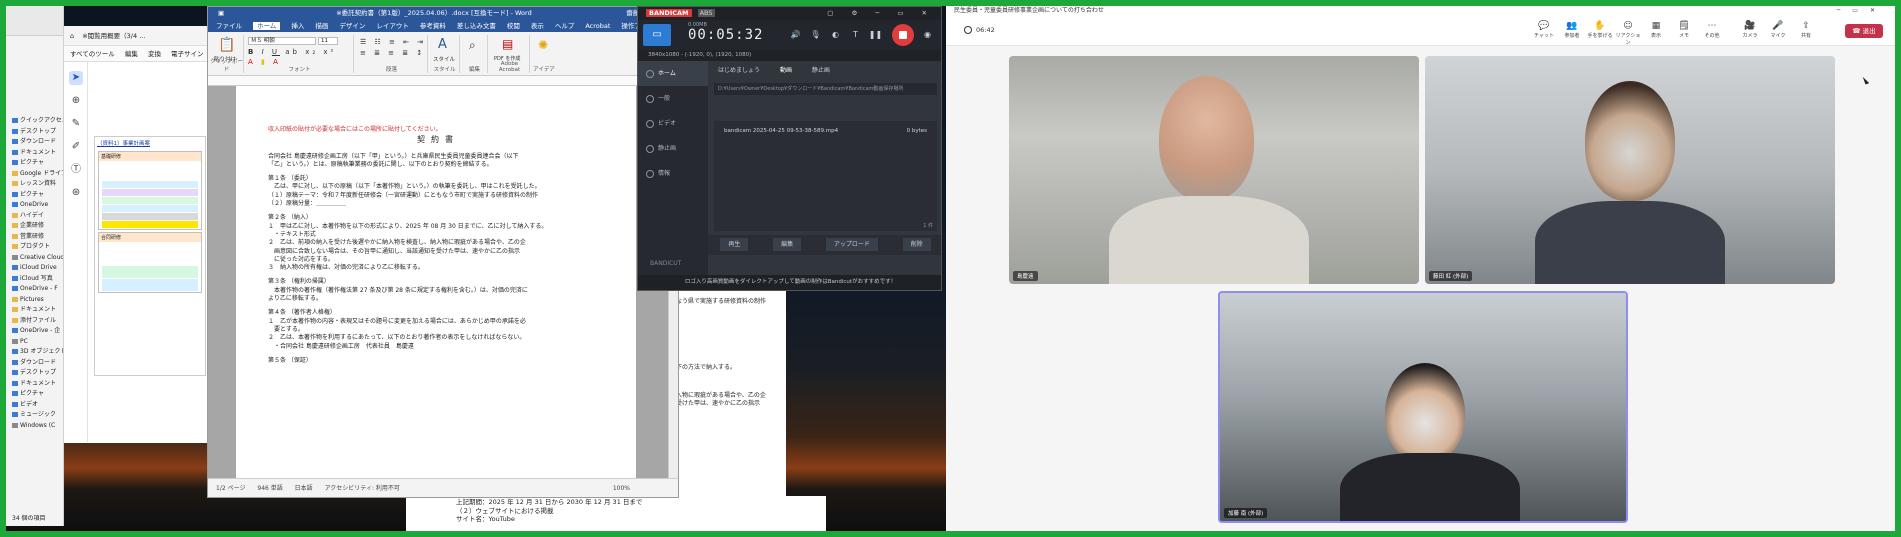 The height and width of the screenshot is (537, 1901). What do you see at coordinates (673, 123) in the screenshot?
I see `sidebar-item-video: ビデオ` at bounding box center [673, 123].